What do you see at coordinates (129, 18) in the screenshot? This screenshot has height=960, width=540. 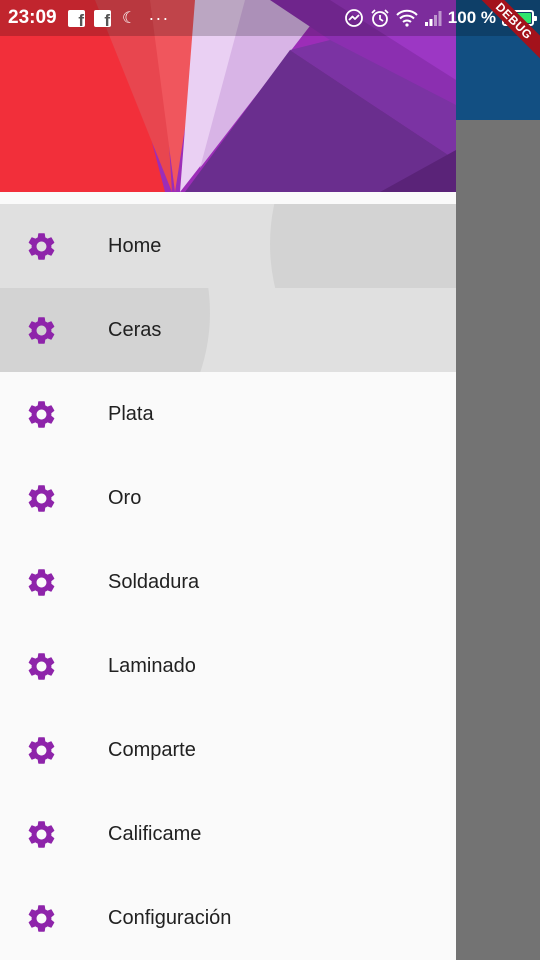 I see `moon-icon: ☾` at bounding box center [129, 18].